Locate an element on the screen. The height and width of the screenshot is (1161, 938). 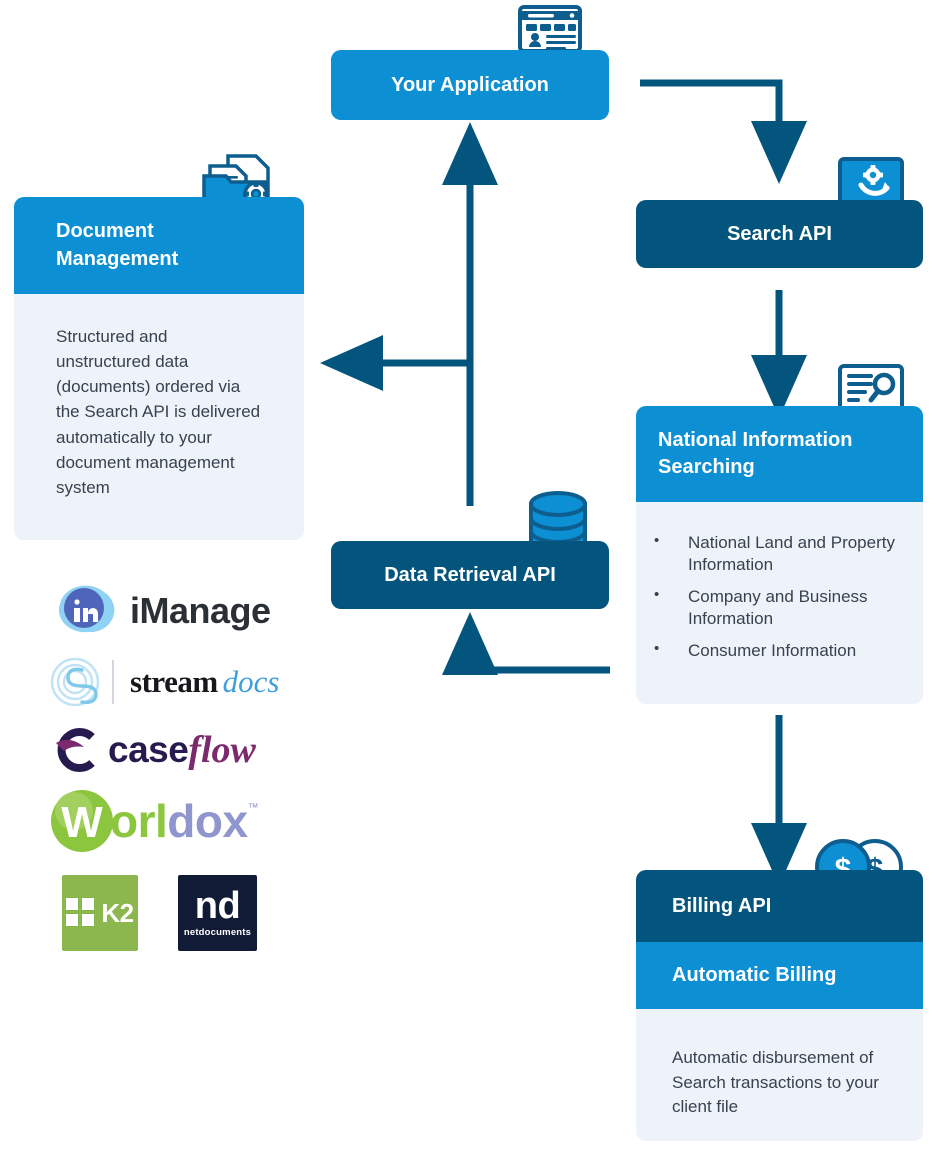
search-api-label: Search API is located at coordinates (779, 233).